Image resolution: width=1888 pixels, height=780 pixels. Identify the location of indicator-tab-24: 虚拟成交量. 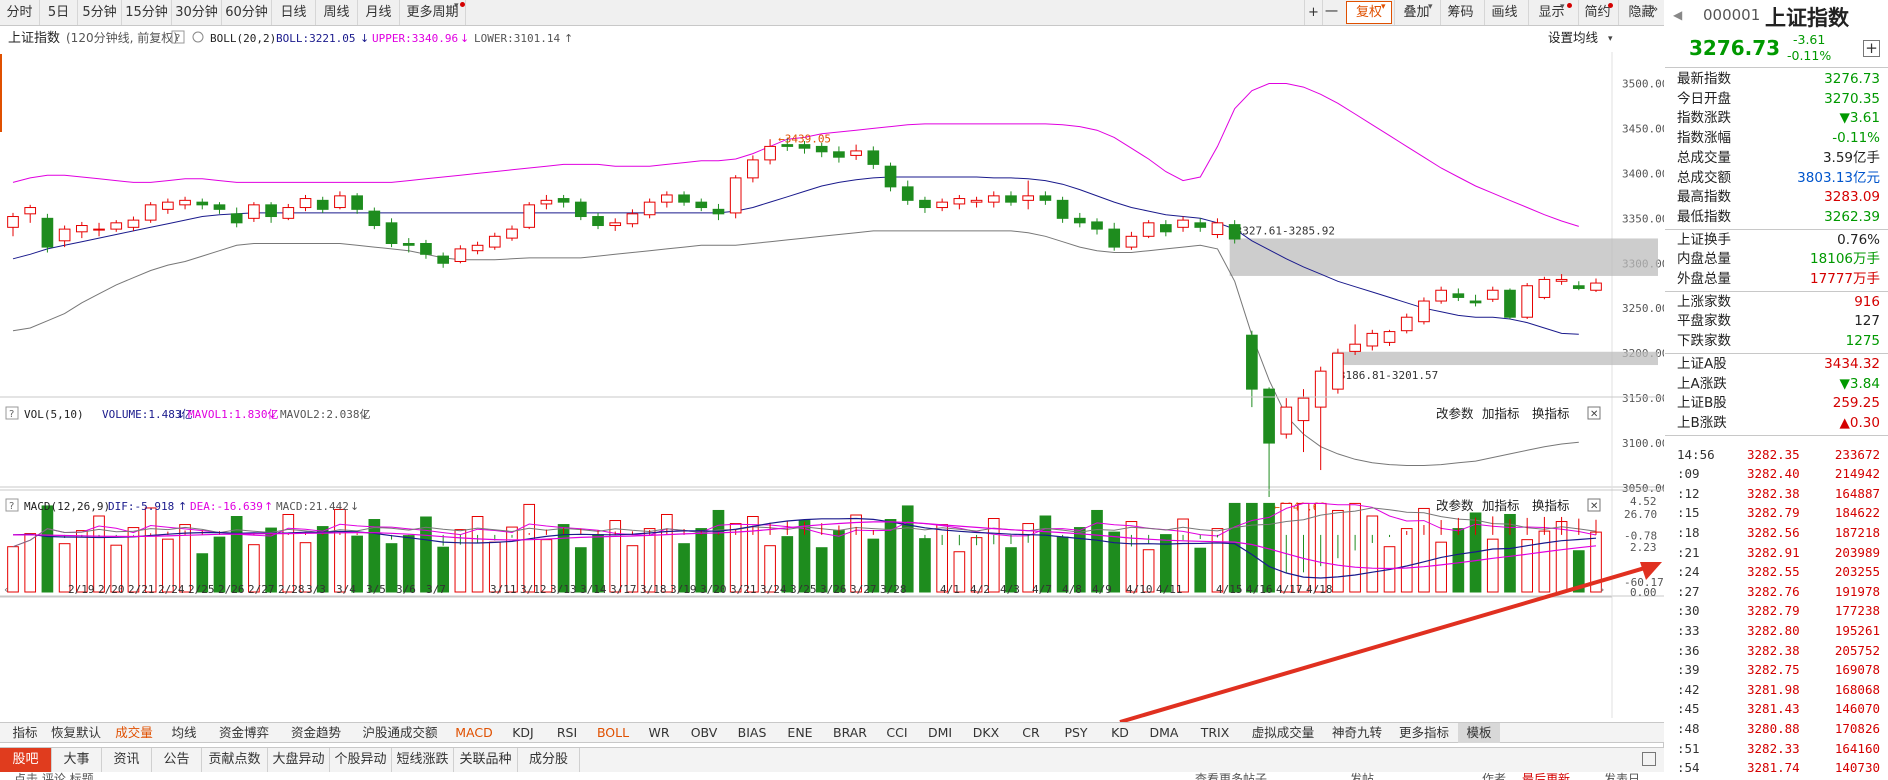
(1283, 733).